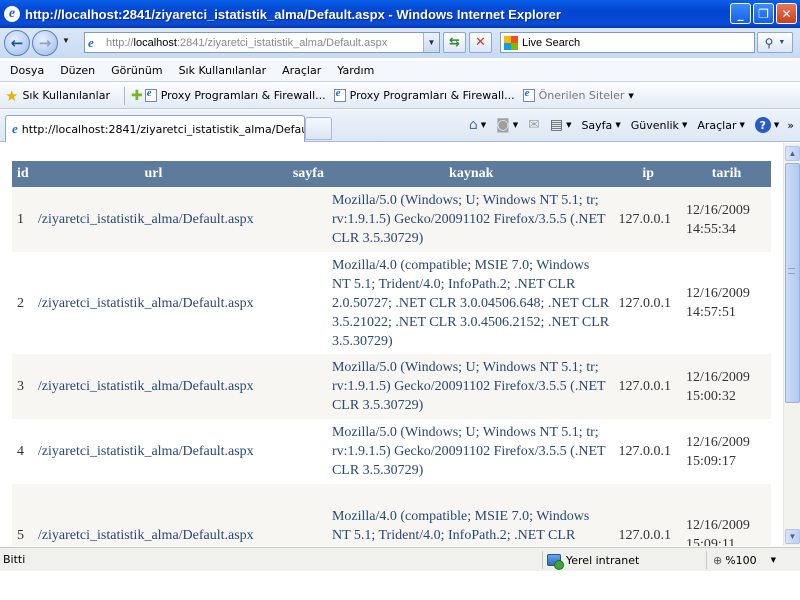 The image size is (800, 600). I want to click on tools-menu-button: Araçlar ▼, so click(721, 125).